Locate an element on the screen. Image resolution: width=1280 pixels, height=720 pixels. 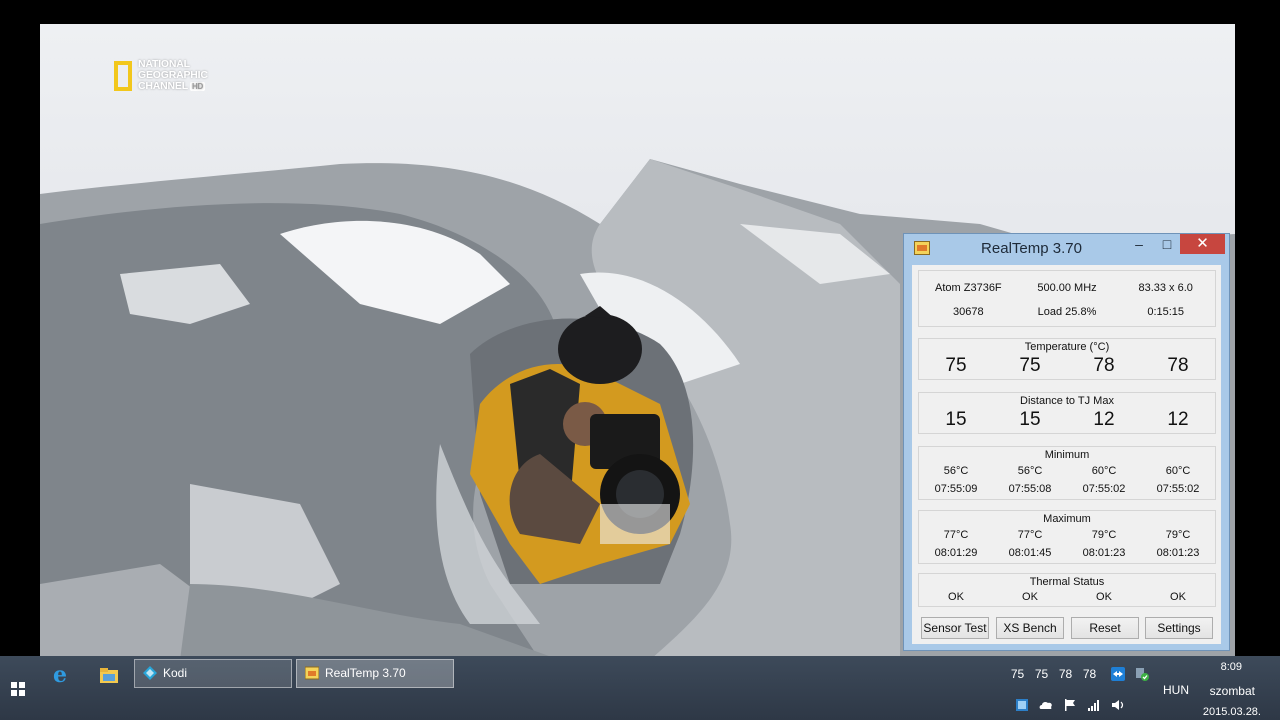
core0-max-temp: 77°C is located at coordinates (956, 535).